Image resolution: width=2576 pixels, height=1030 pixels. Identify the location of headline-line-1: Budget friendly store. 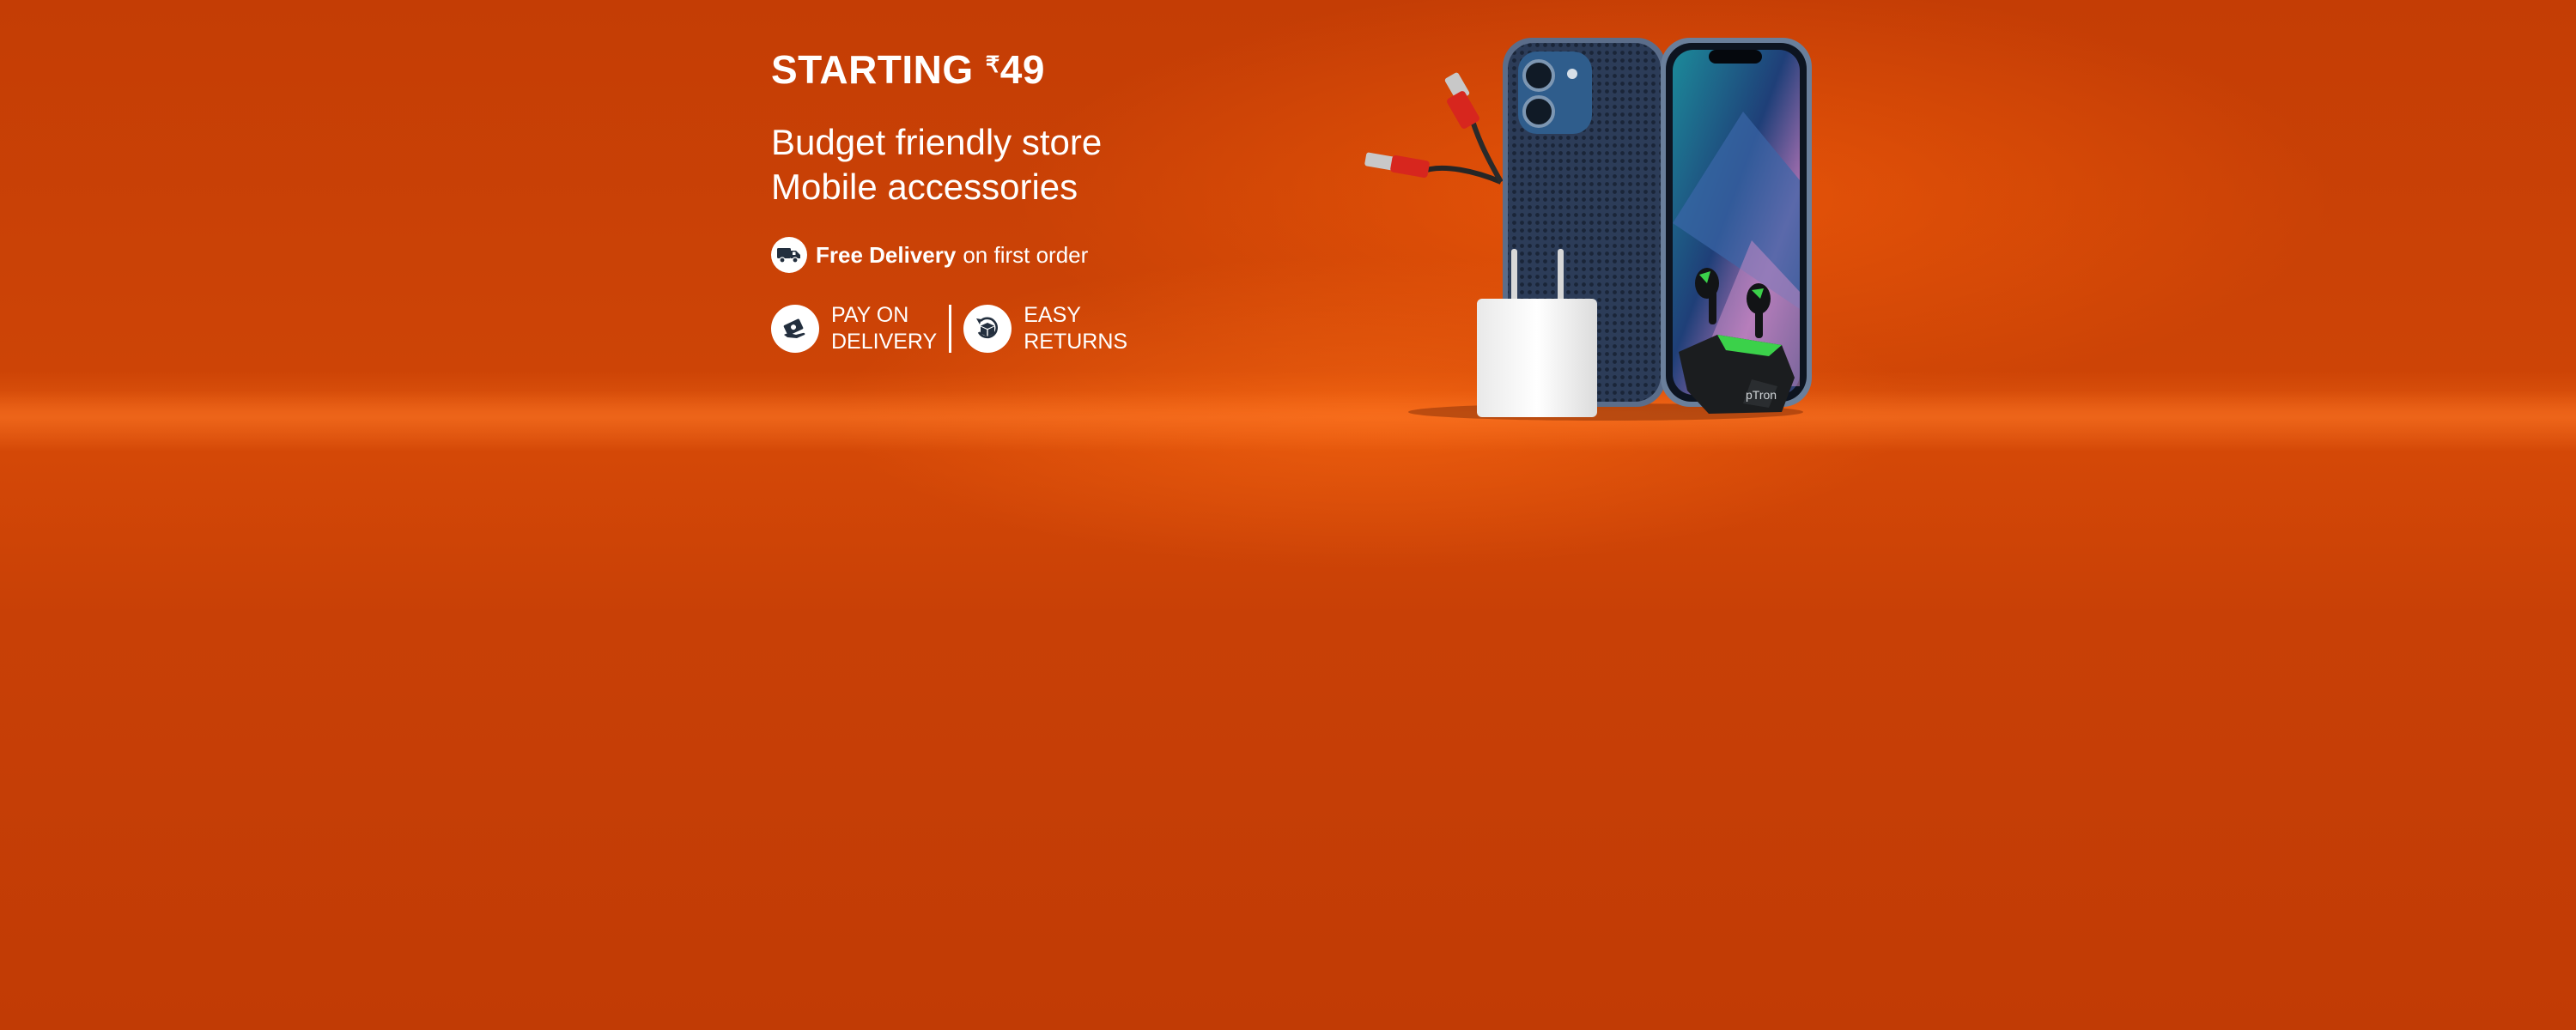
(937, 142).